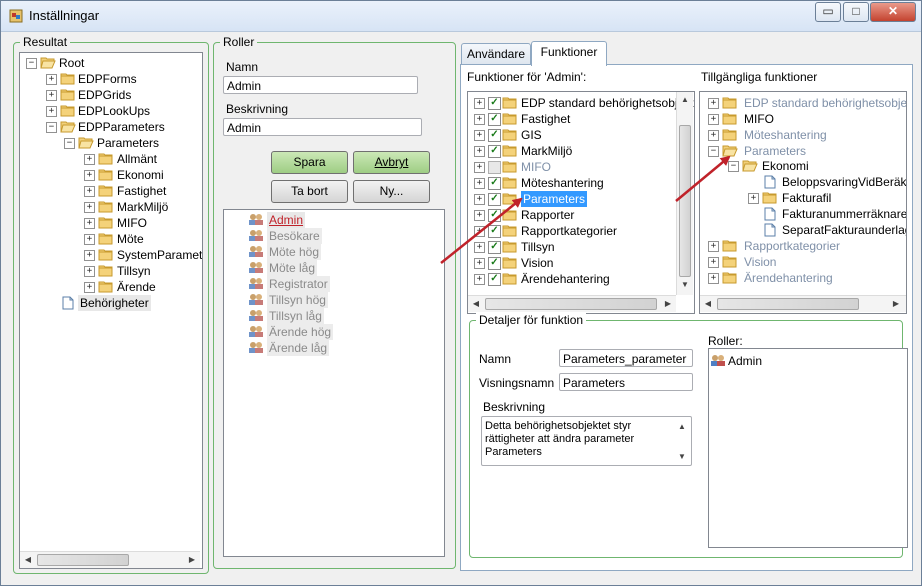  I want to click on tree-node: + Ekonomi, so click(110, 175).